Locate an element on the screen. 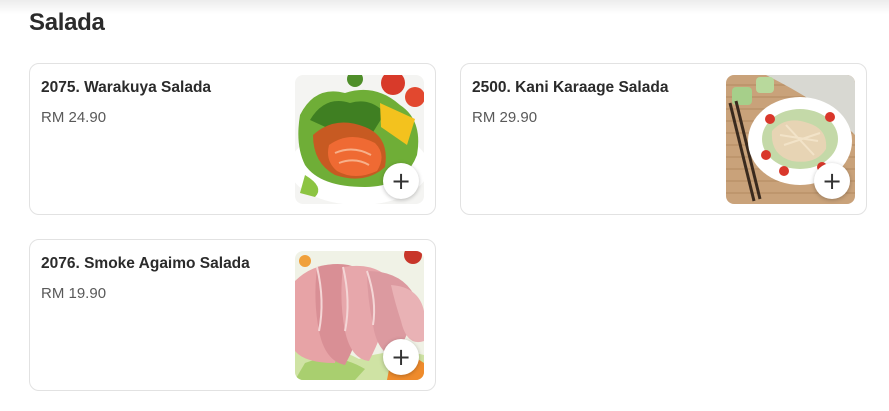 This screenshot has width=889, height=411. item-name: 2076. Smoke Agaimo Salada is located at coordinates (145, 263).